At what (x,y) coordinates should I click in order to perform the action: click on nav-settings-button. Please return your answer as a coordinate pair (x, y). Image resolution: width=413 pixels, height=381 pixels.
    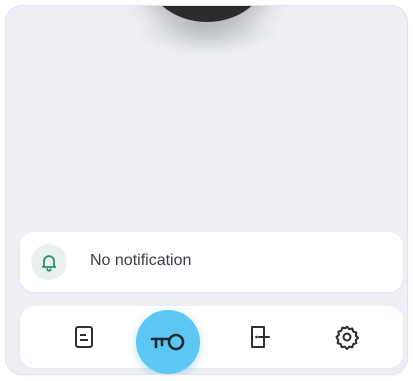
    Looking at the image, I should click on (347, 337).